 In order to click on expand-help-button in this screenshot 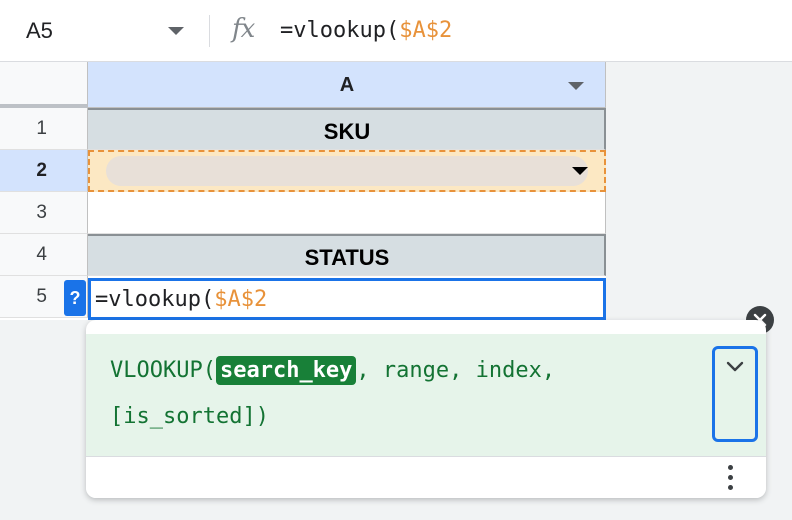, I will do `click(735, 394)`.